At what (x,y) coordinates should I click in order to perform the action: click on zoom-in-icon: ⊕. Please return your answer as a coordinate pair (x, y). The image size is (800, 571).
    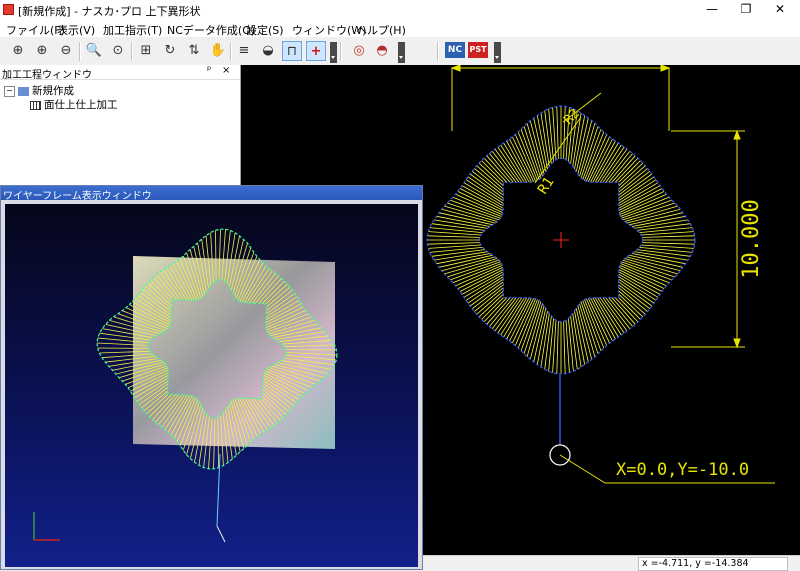
    Looking at the image, I should click on (18, 51).